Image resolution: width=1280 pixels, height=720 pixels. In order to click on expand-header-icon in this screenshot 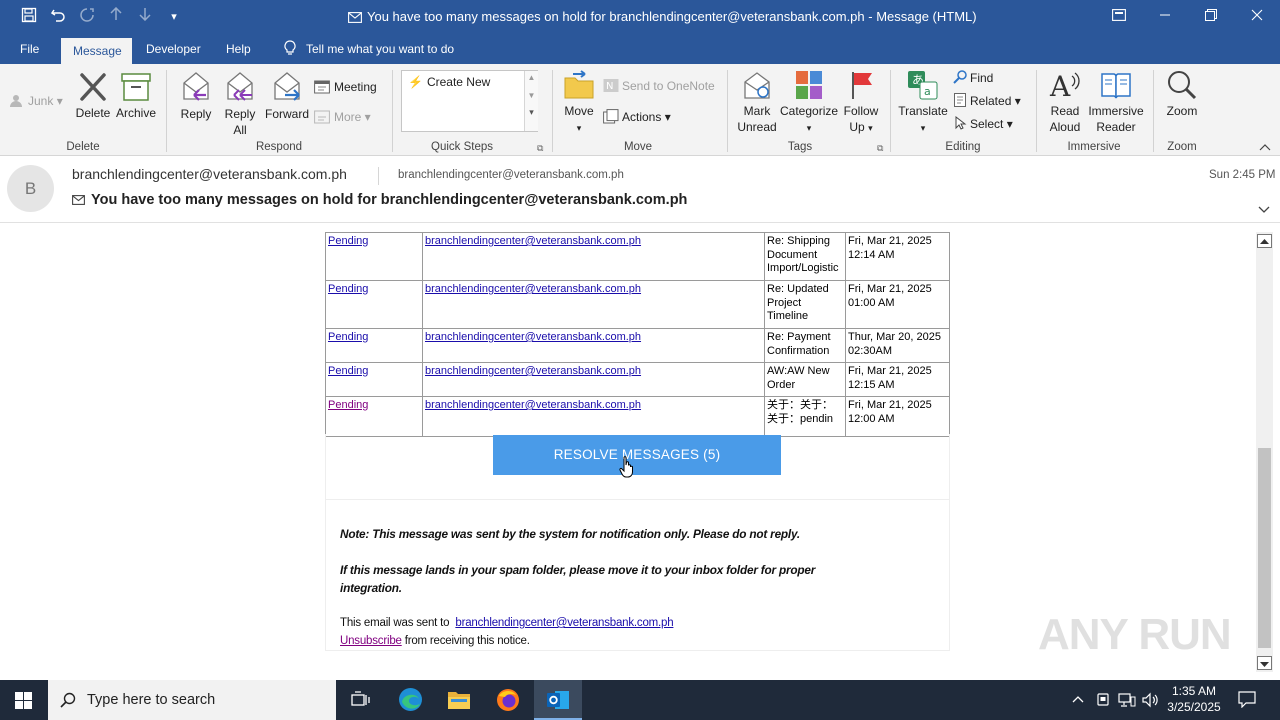, I will do `click(1264, 210)`.